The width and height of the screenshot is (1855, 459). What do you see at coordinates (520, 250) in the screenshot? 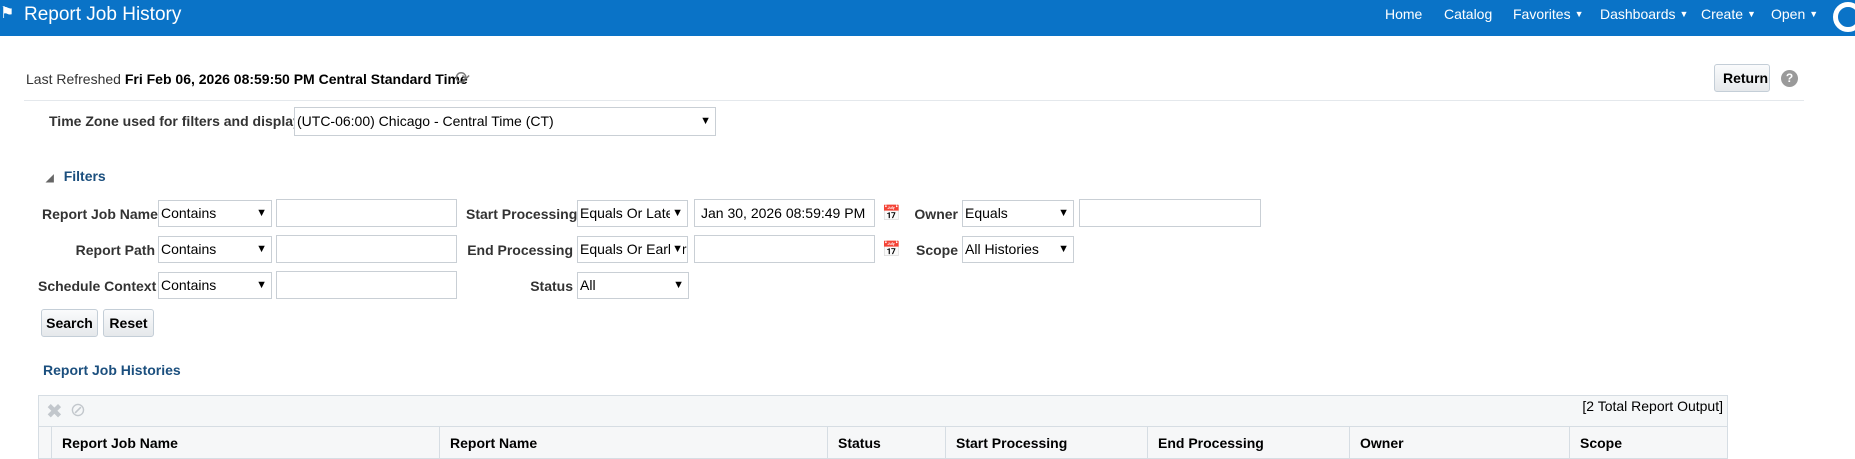
I see `end-processing-label: End Processing` at bounding box center [520, 250].